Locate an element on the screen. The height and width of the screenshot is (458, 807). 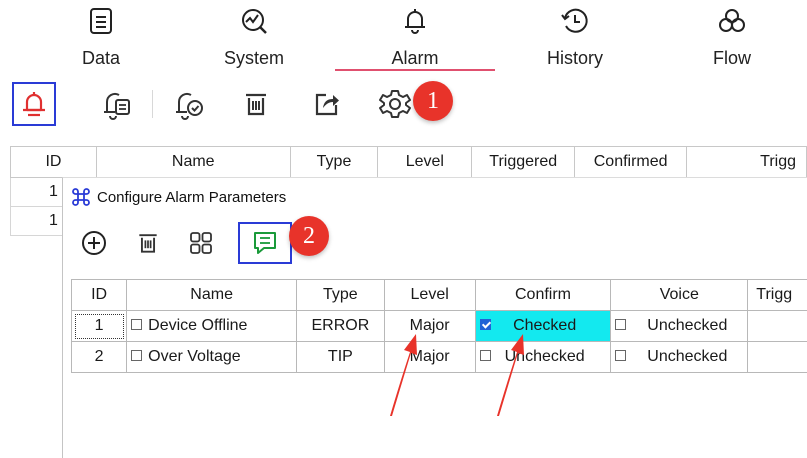
nav-tab-history: History is located at coordinates (575, 36).